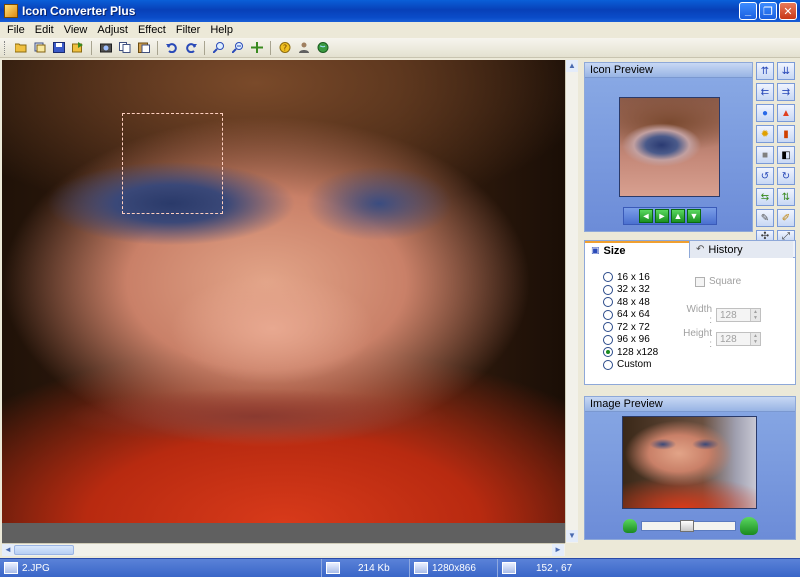 This screenshot has height=577, width=800. I want to click on scroll-right-arrow-icon: ►, so click(558, 550).